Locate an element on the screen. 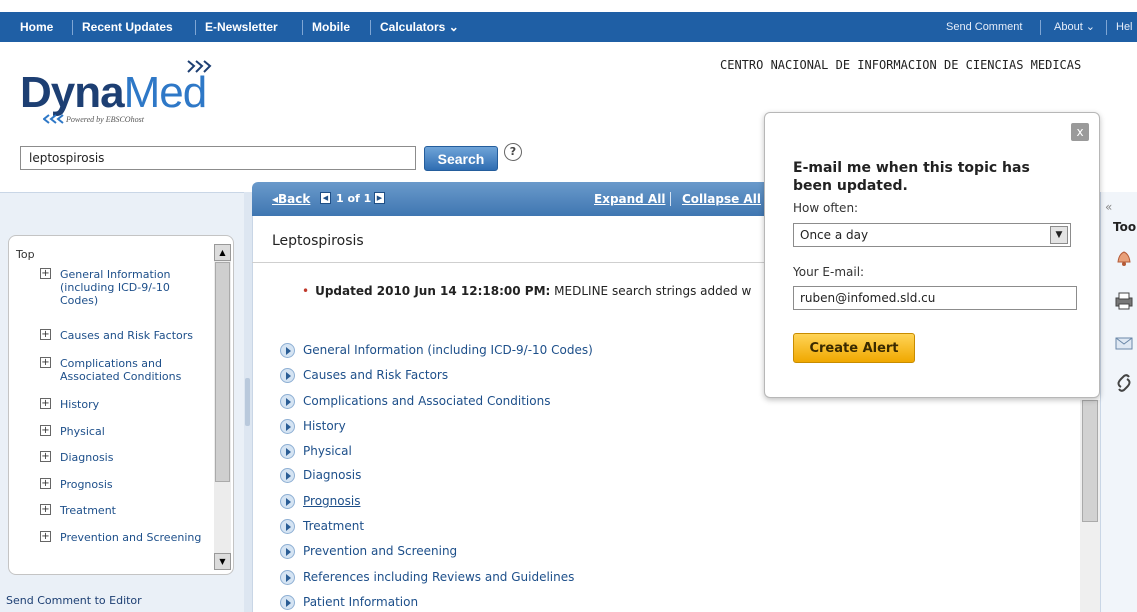 Image resolution: width=1137 pixels, height=612 pixels. help-icon: ? is located at coordinates (513, 152).